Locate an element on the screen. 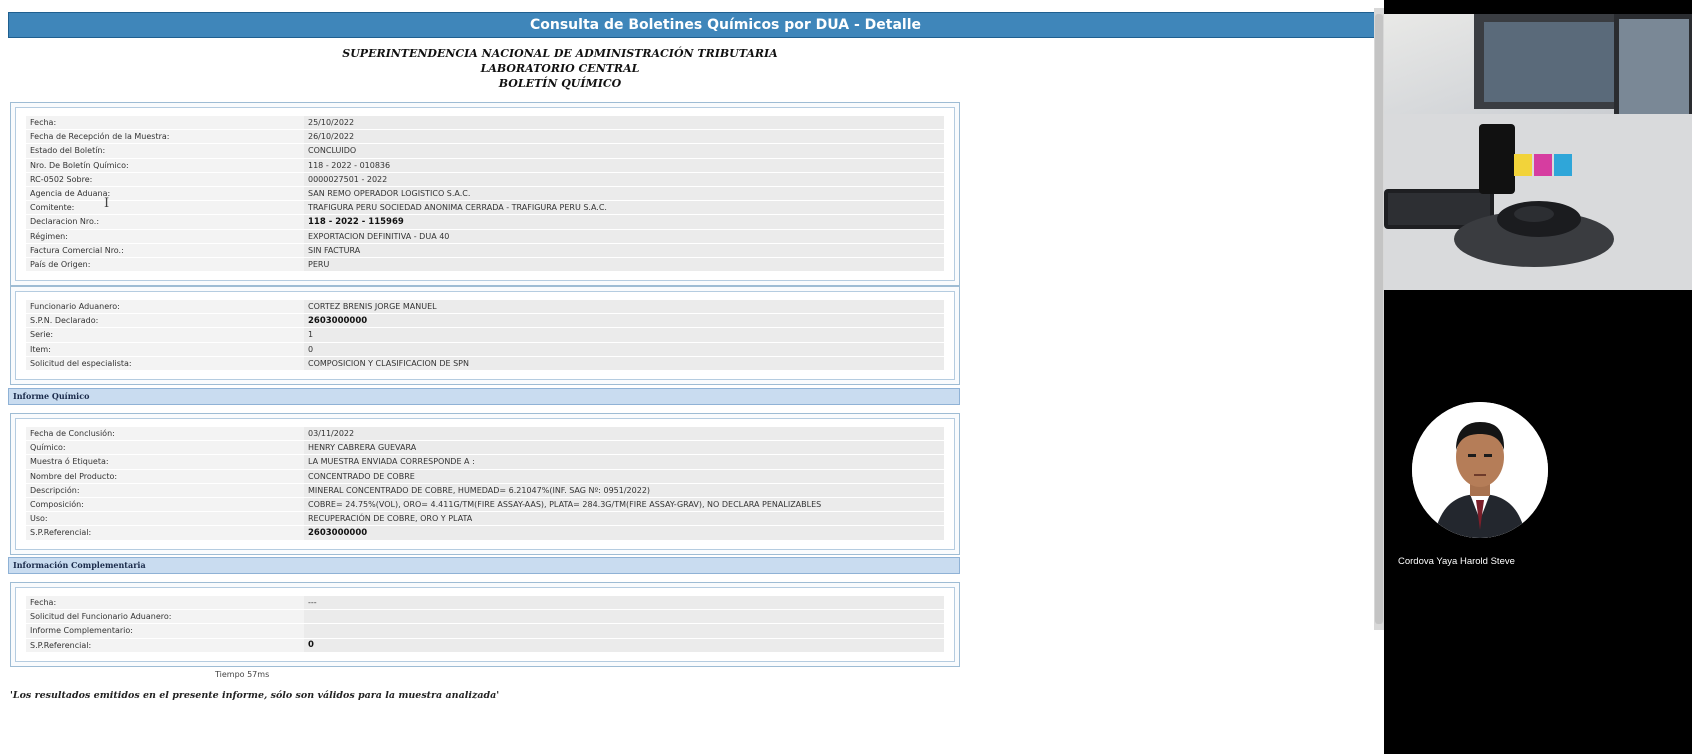 The height and width of the screenshot is (754, 1692). table-row: S.P.Referencial: 0 is located at coordinates (485, 645).